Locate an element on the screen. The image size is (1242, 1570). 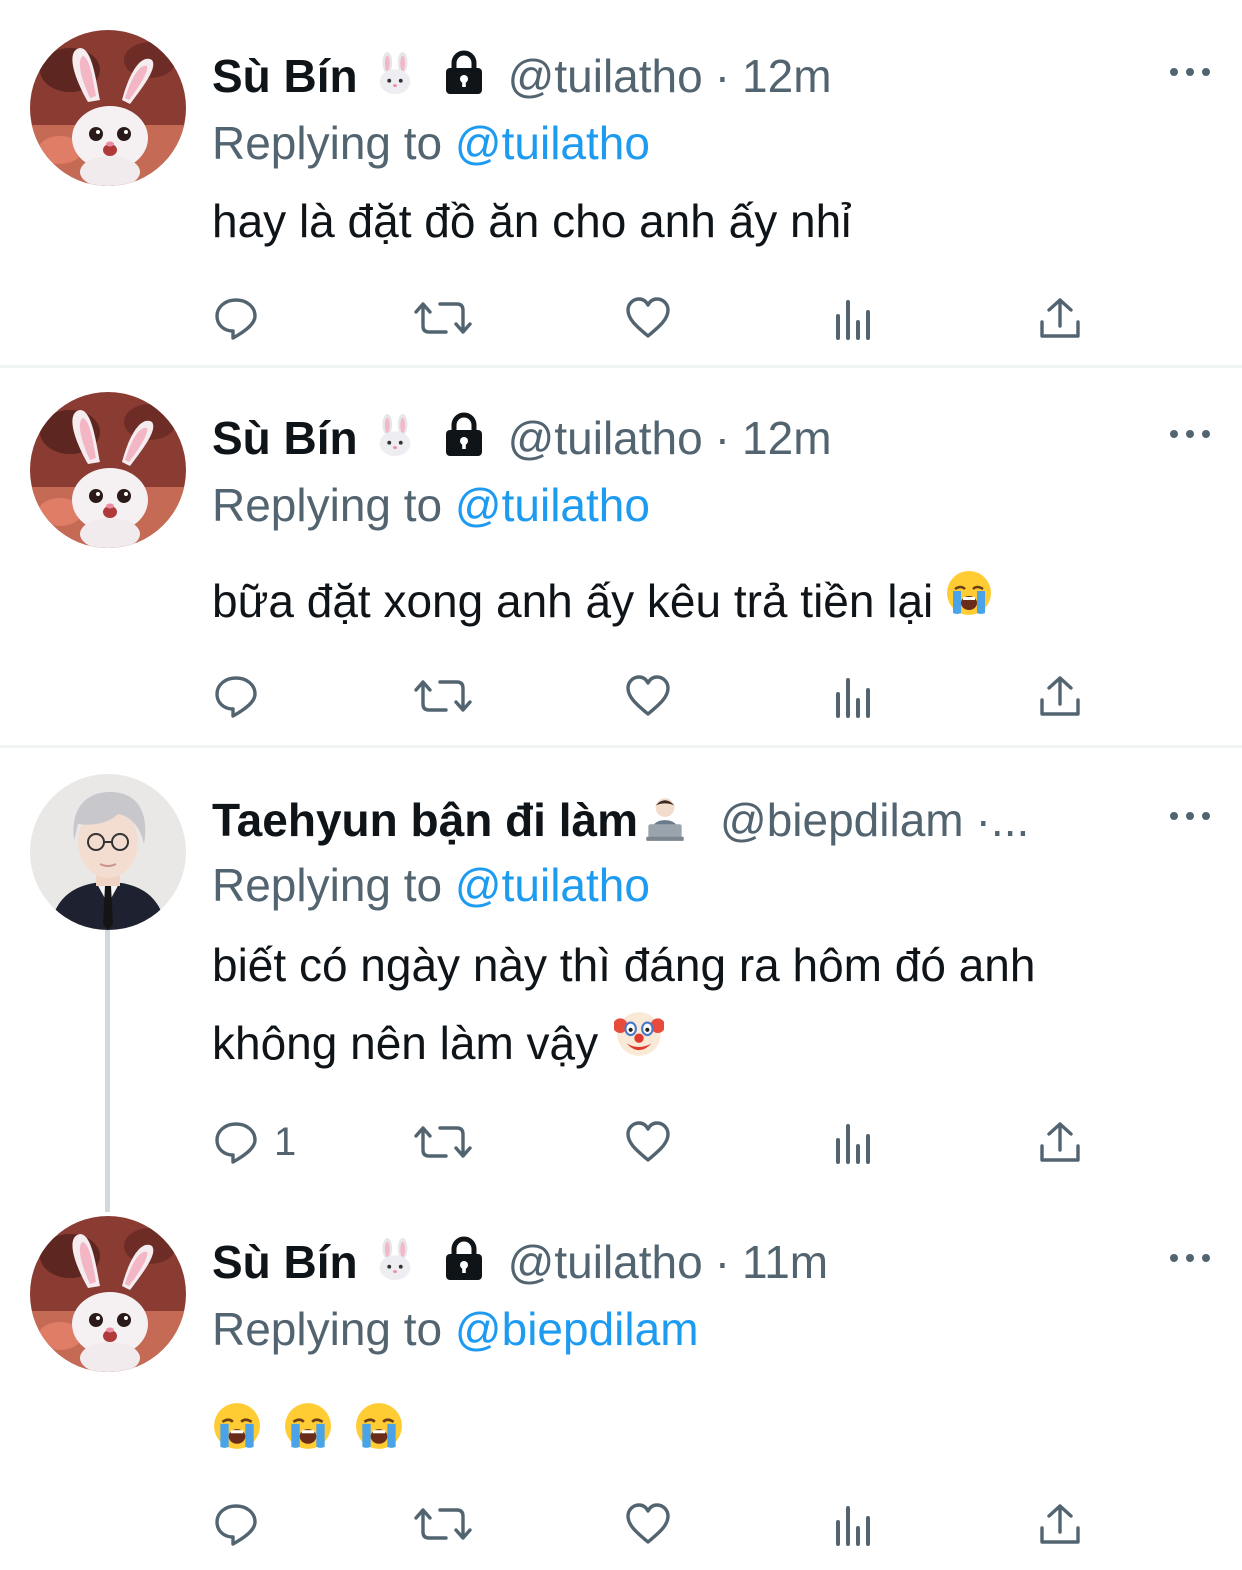
tweet-text-line: không nên làm vậy is located at coordinates (405, 1043).